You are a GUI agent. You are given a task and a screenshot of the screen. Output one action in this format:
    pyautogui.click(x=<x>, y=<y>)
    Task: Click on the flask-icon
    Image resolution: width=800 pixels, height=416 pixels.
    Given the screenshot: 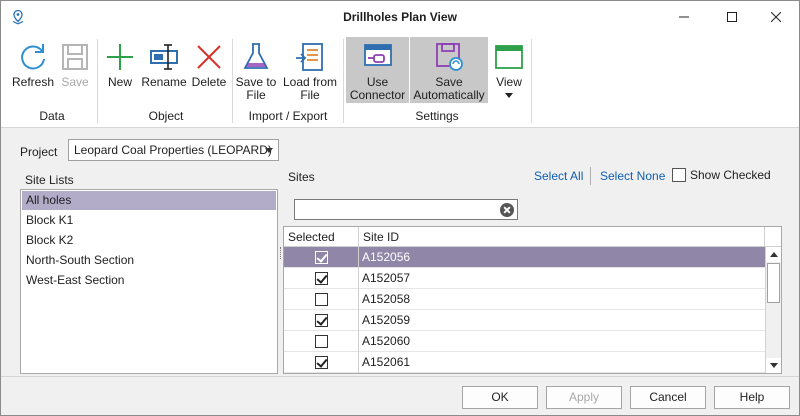 What is the action you would take?
    pyautogui.click(x=256, y=56)
    